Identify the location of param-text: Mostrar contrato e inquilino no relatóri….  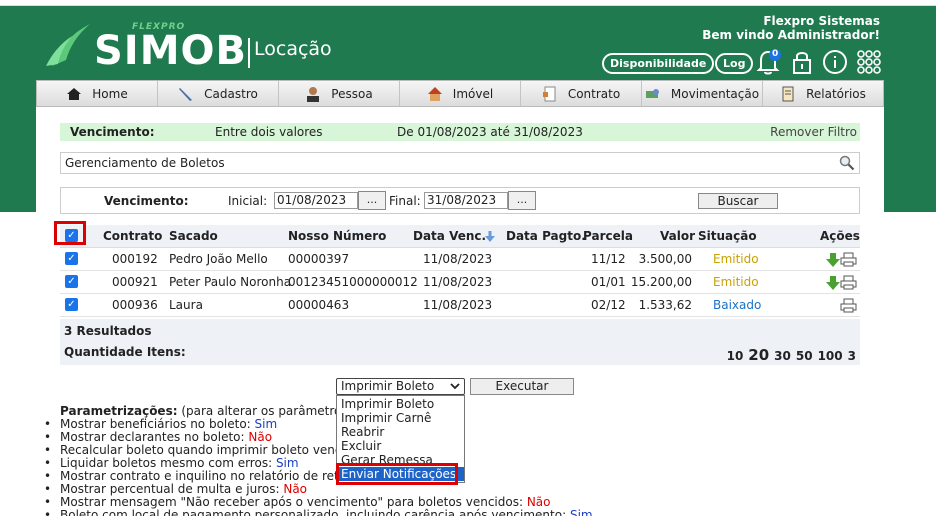
(209, 476).